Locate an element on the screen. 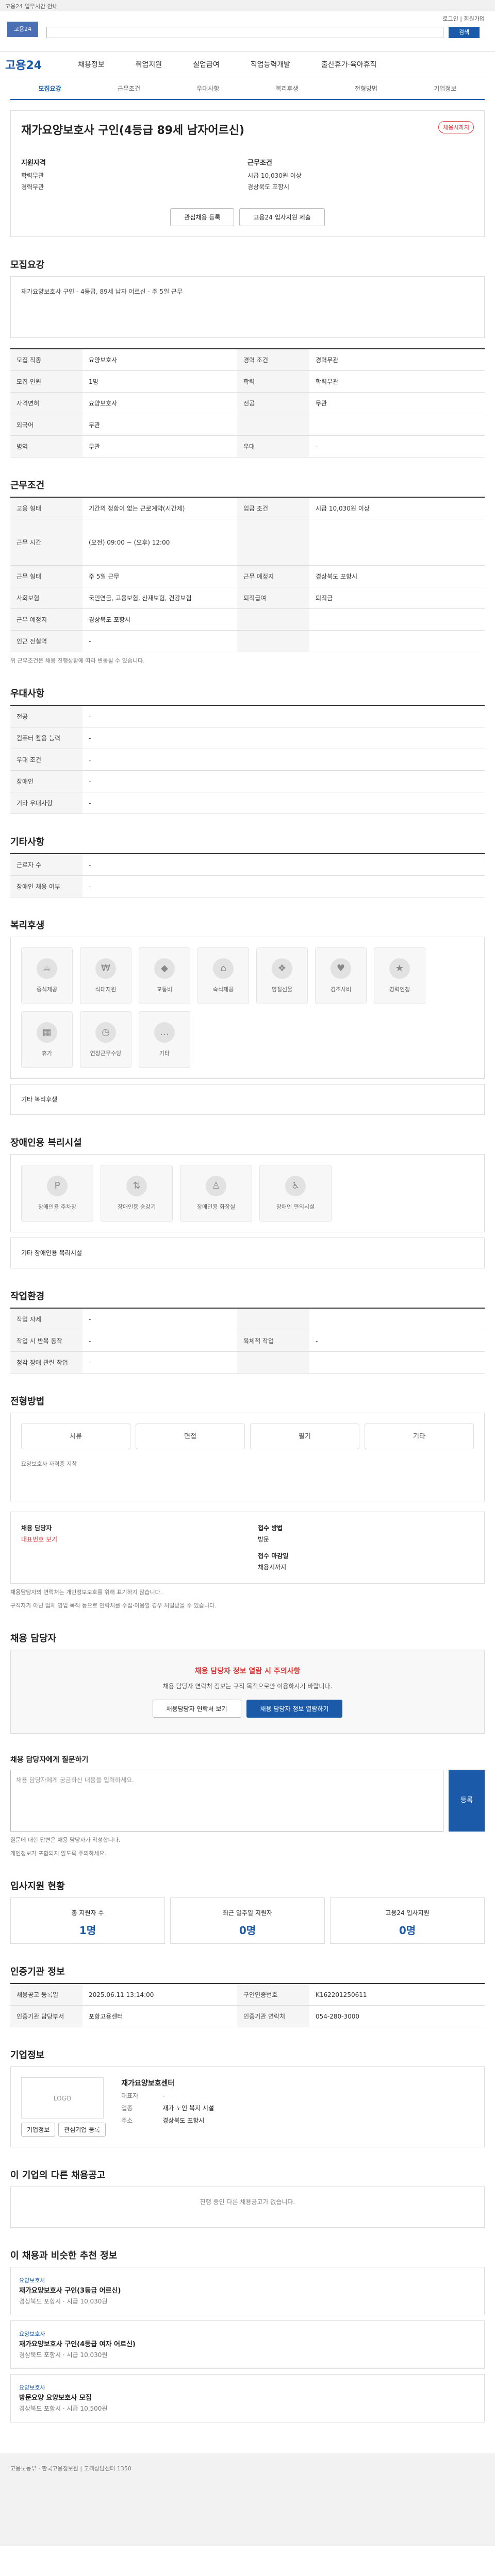 This screenshot has width=495, height=2576. info-heading: 인증기관 정보 is located at coordinates (37, 1972).